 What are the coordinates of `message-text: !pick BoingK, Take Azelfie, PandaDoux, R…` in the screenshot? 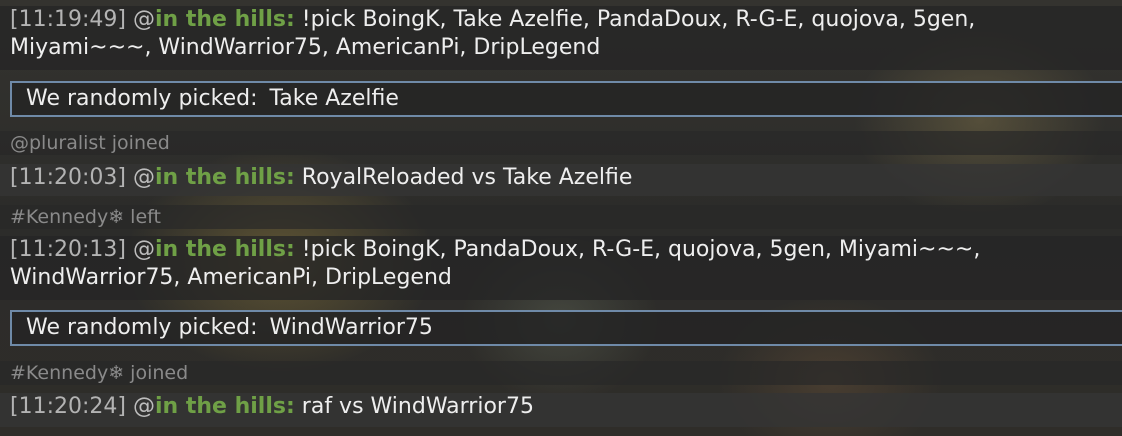 It's located at (638, 19).